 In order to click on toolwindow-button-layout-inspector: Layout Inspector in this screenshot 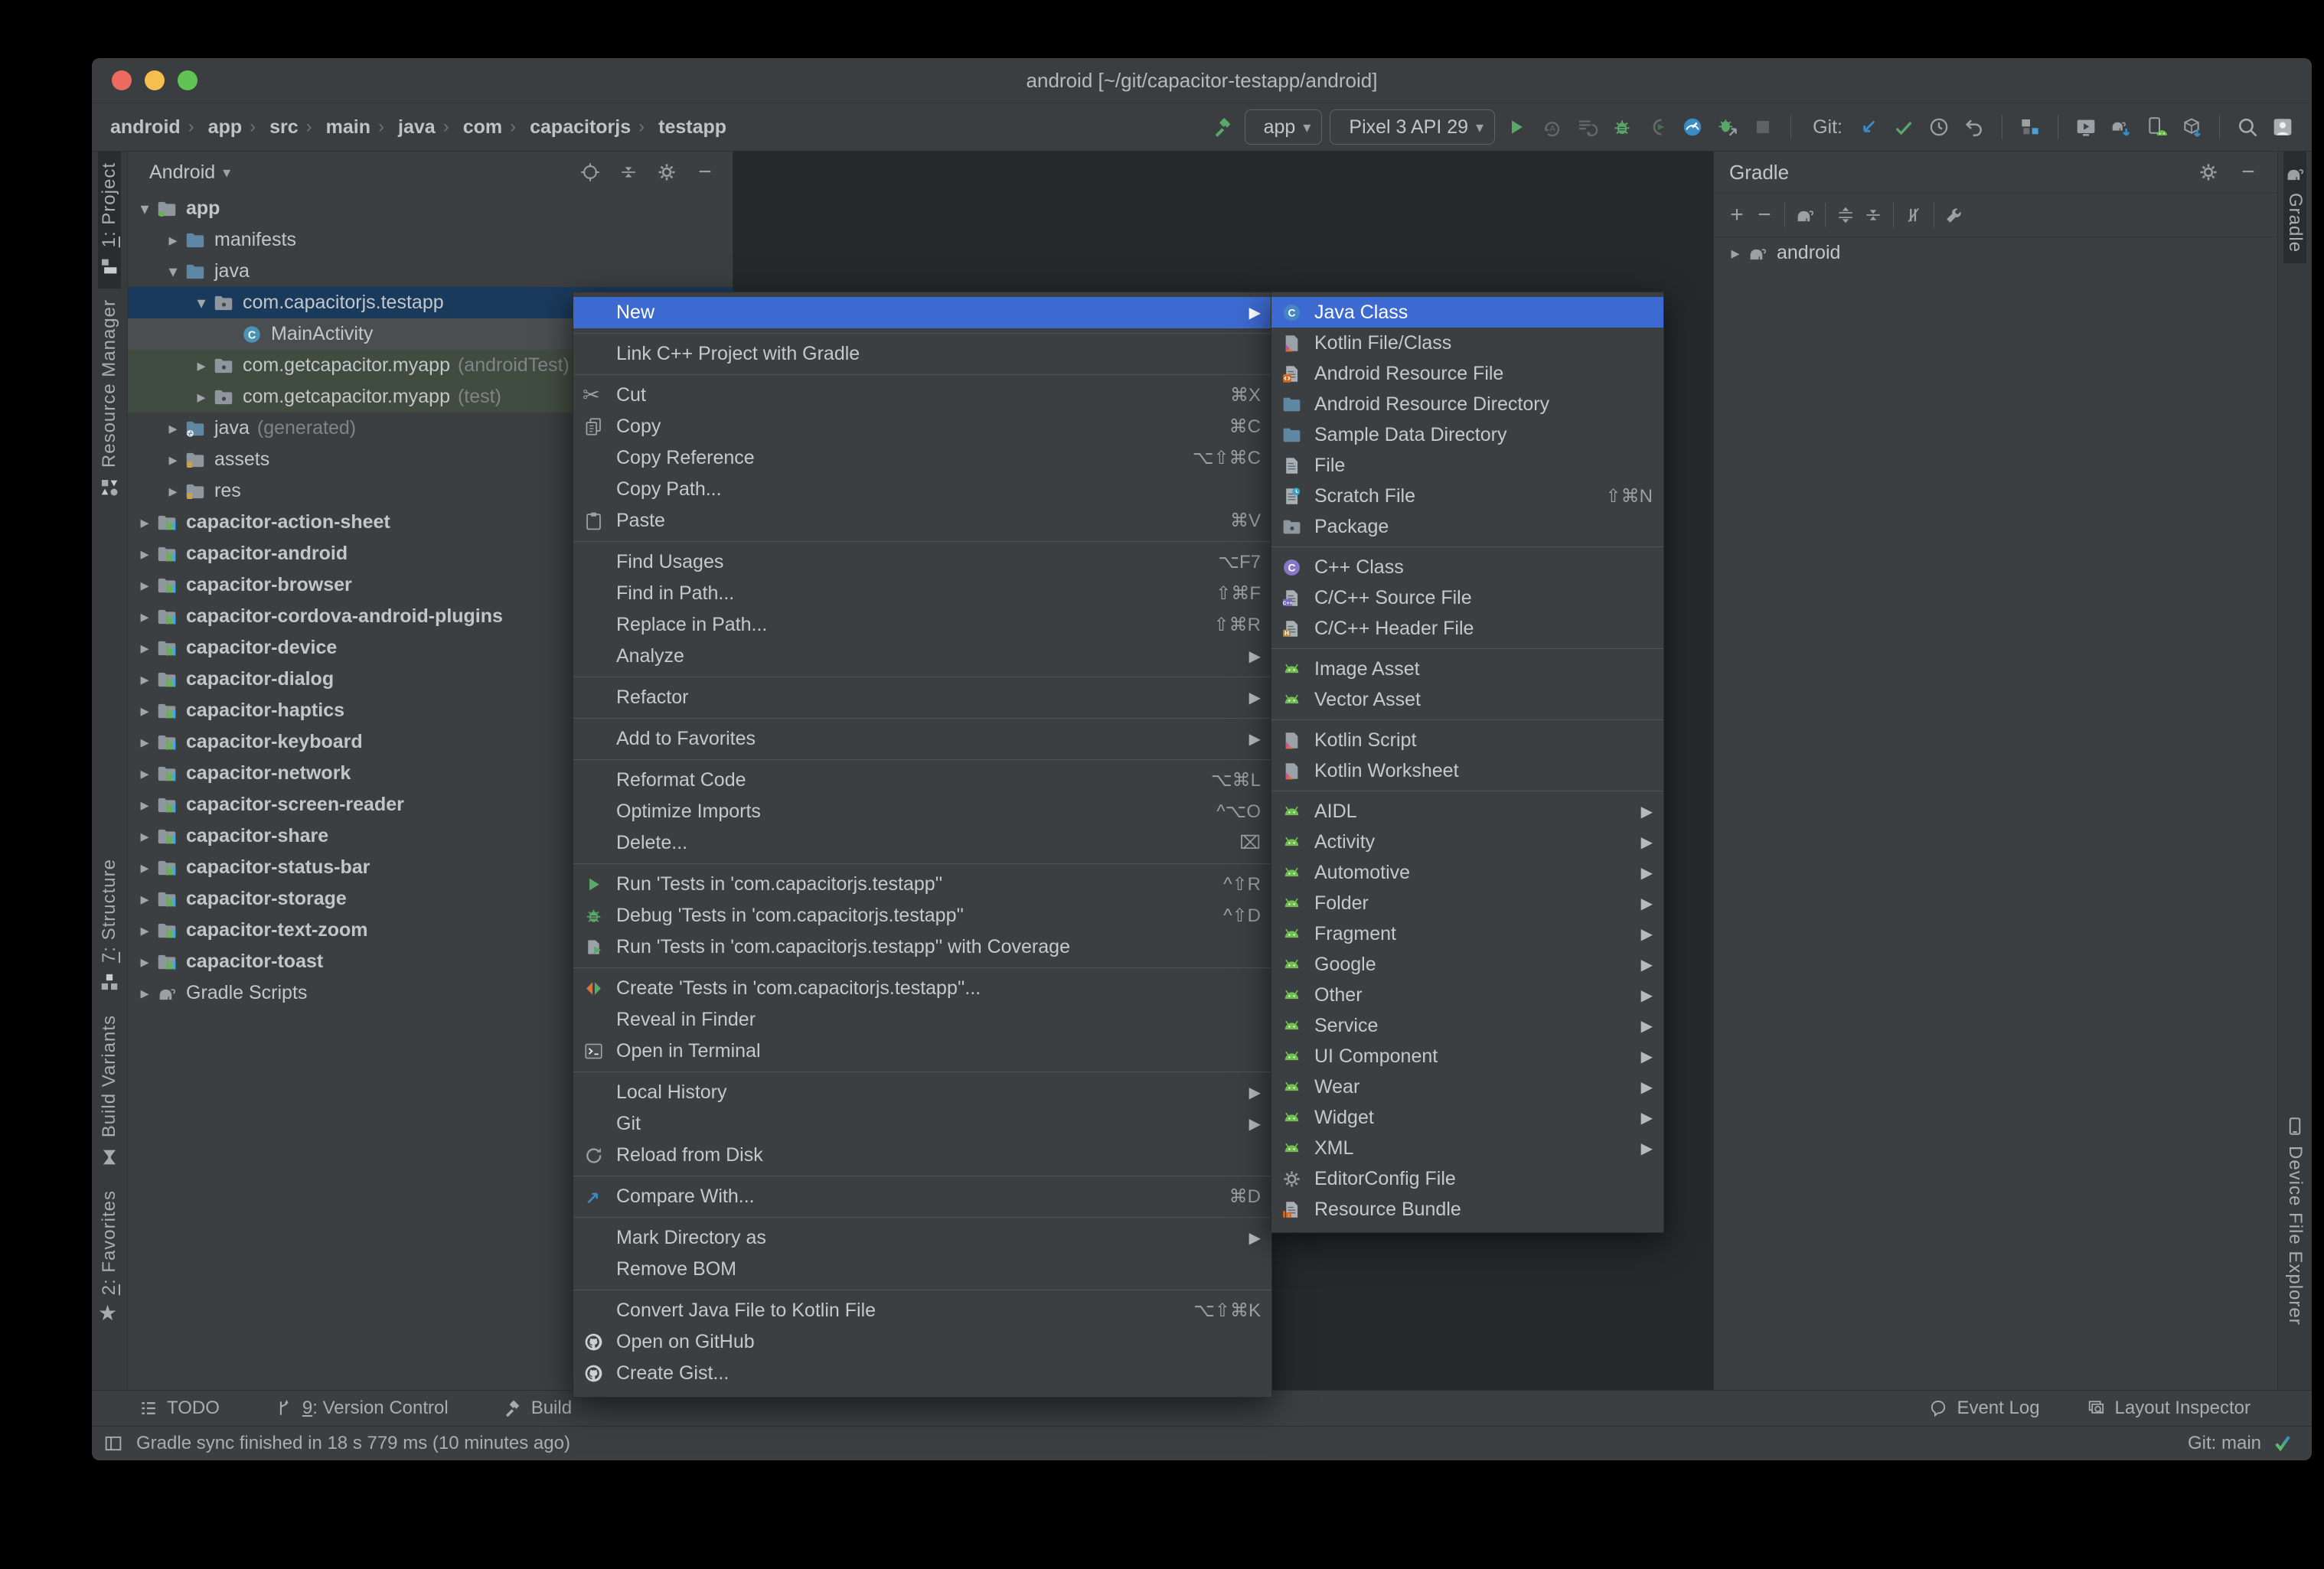, I will do `click(2168, 1408)`.